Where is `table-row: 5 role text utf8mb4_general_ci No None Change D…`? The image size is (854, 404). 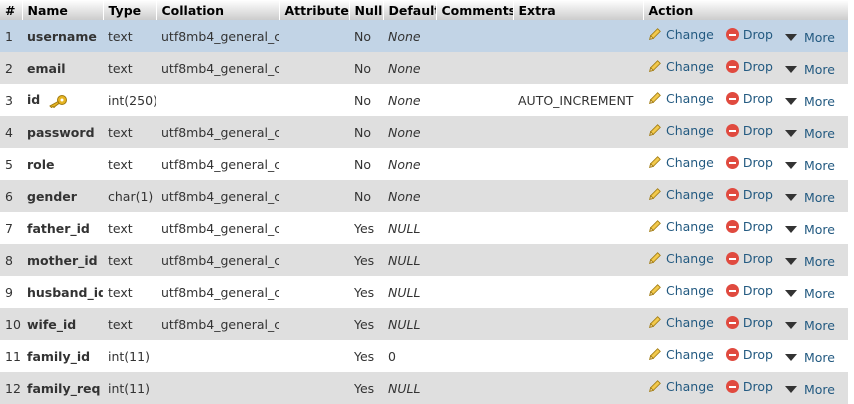
table-row: 5 role text utf8mb4_general_ci No None Change D… is located at coordinates (424, 164).